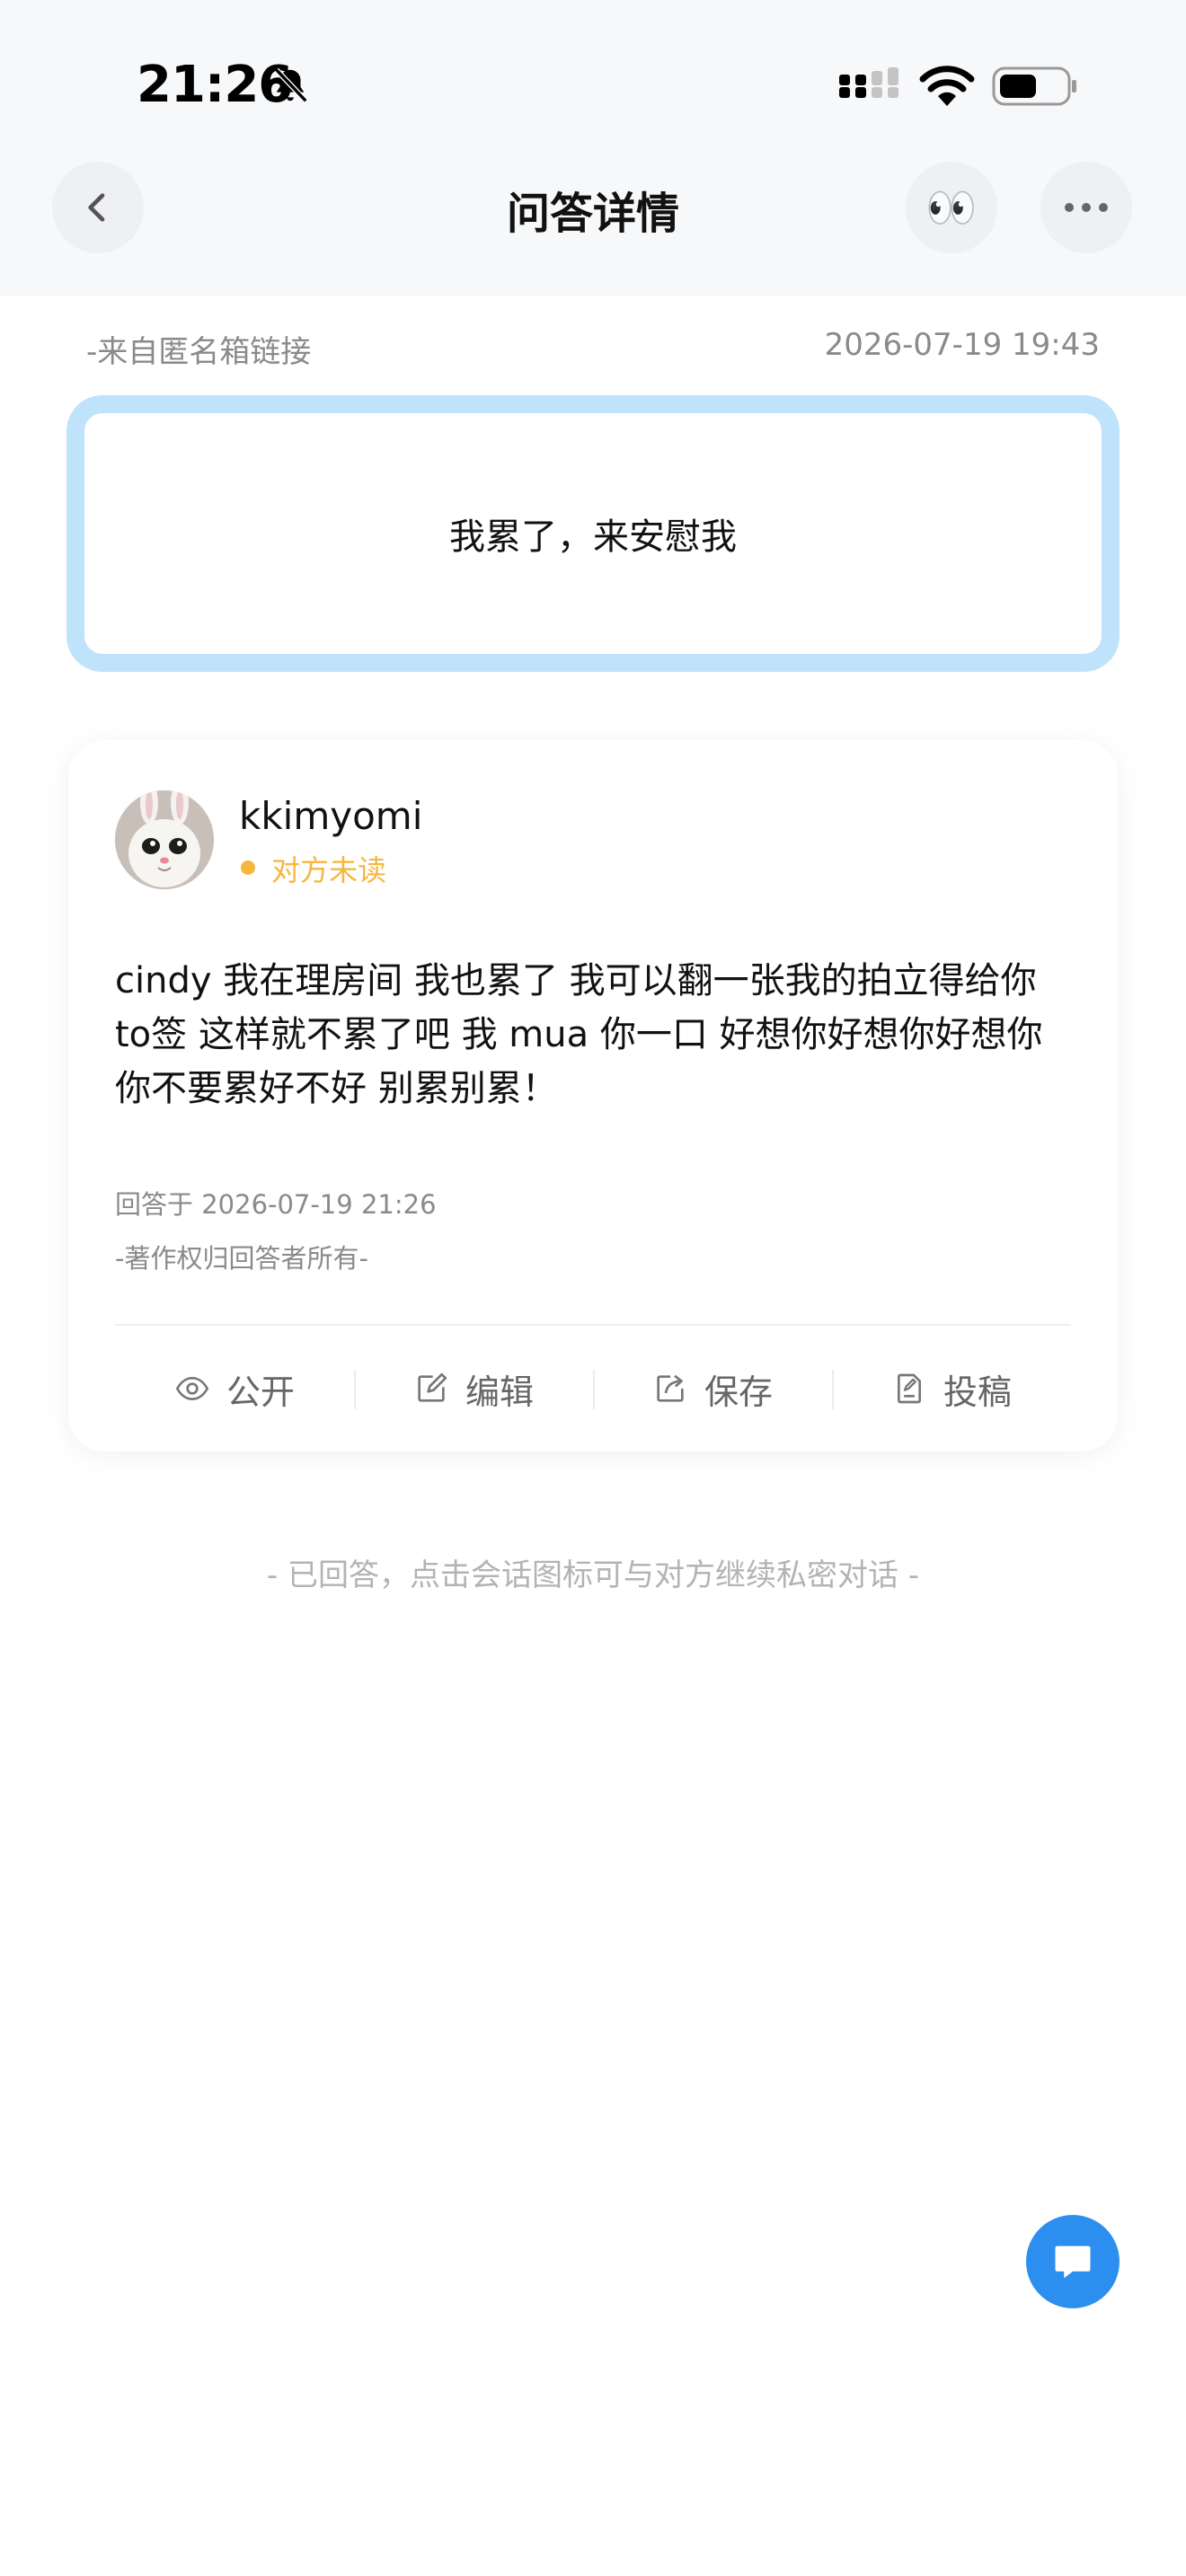 This screenshot has width=1186, height=2576. I want to click on bell-slash-icon, so click(291, 85).